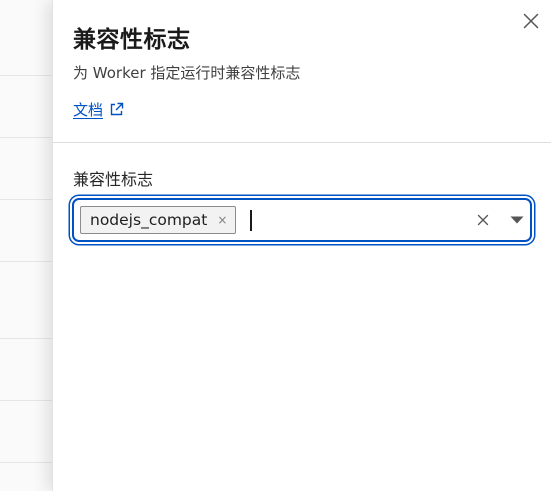 Image resolution: width=551 pixels, height=491 pixels. I want to click on close-icon, so click(531, 21).